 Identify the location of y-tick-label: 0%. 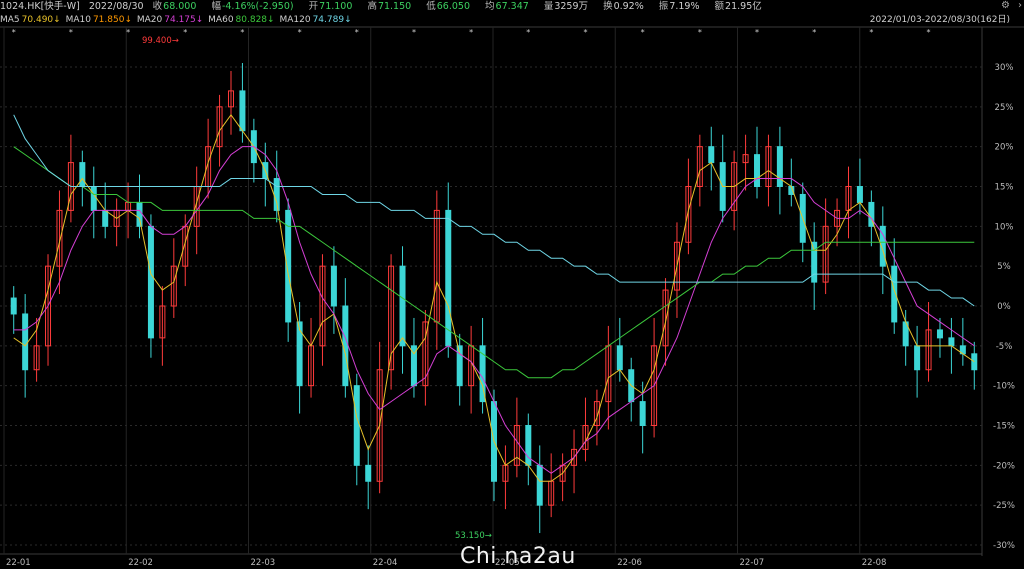
(1004, 307).